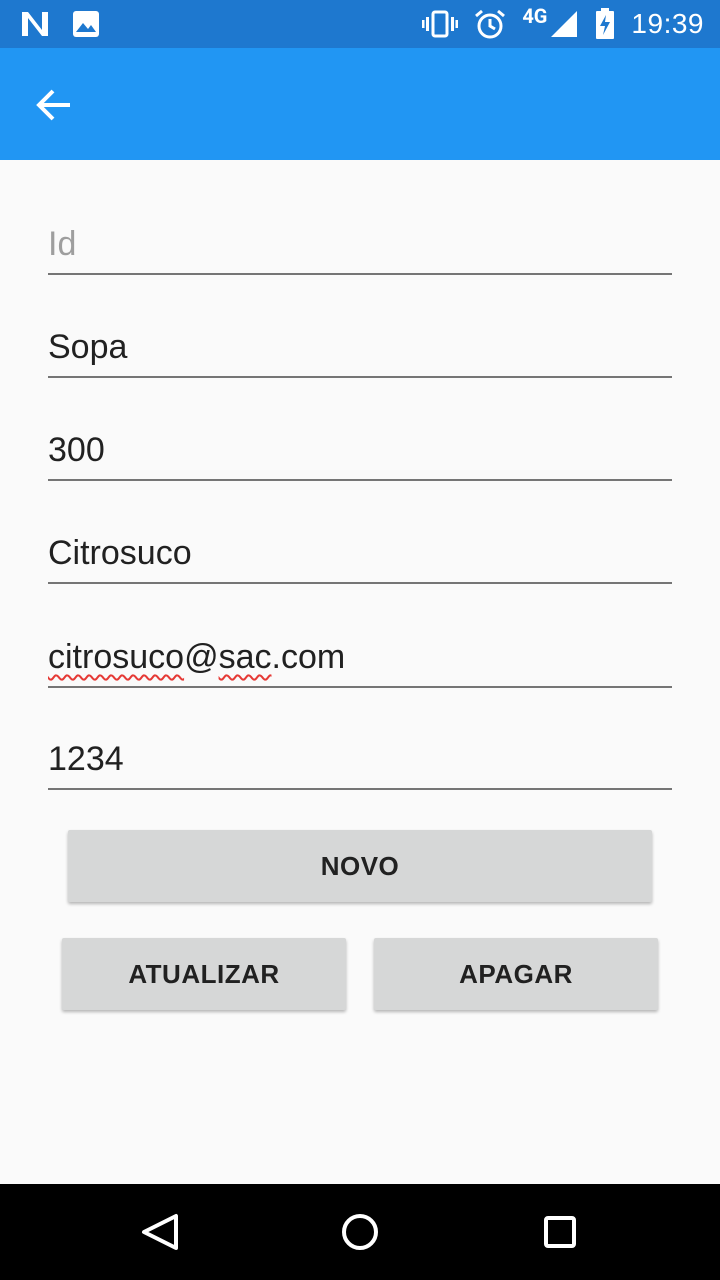 This screenshot has height=1280, width=720. Describe the element at coordinates (667, 23) in the screenshot. I see `status-time: 19:39` at that location.